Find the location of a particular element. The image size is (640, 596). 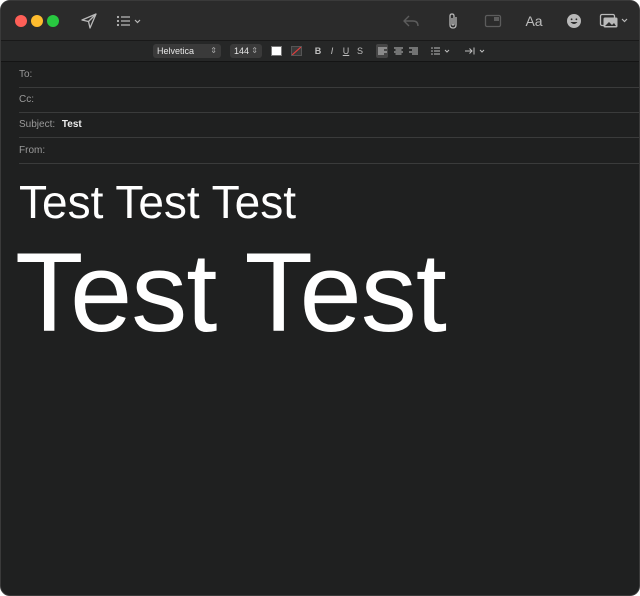

header-fields-icon is located at coordinates (129, 21).